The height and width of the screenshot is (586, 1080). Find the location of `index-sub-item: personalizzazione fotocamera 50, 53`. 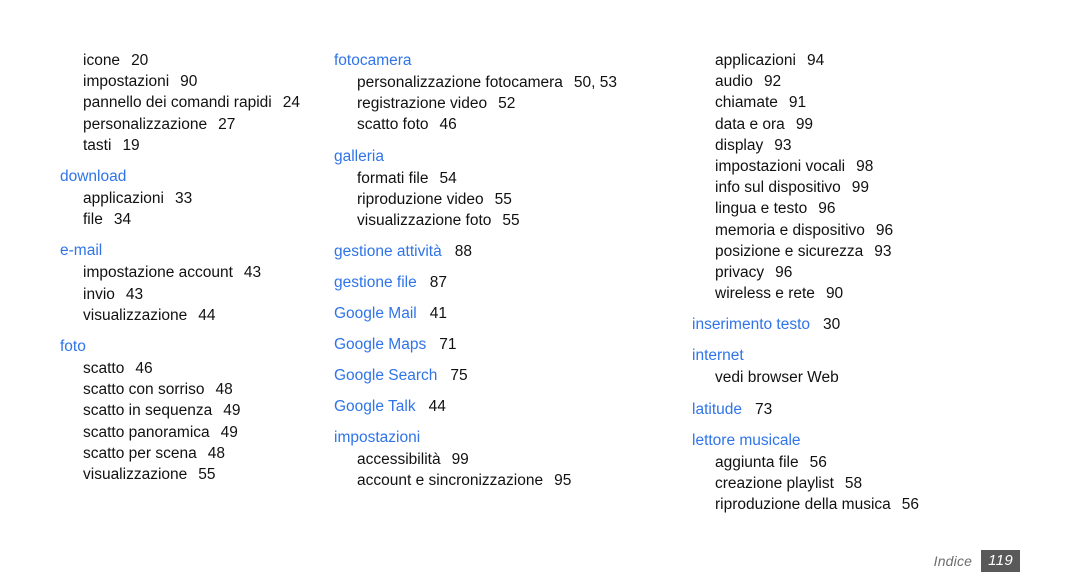

index-sub-item: personalizzazione fotocamera 50, 53 is located at coordinates (498, 82).